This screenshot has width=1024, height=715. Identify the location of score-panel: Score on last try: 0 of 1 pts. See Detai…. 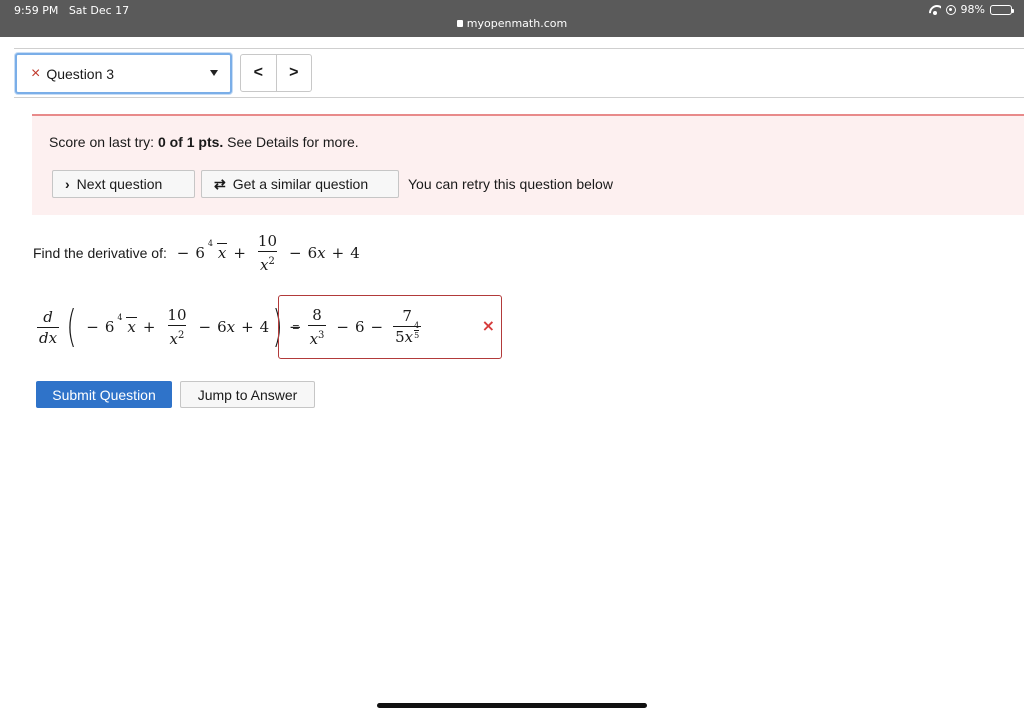
(528, 164).